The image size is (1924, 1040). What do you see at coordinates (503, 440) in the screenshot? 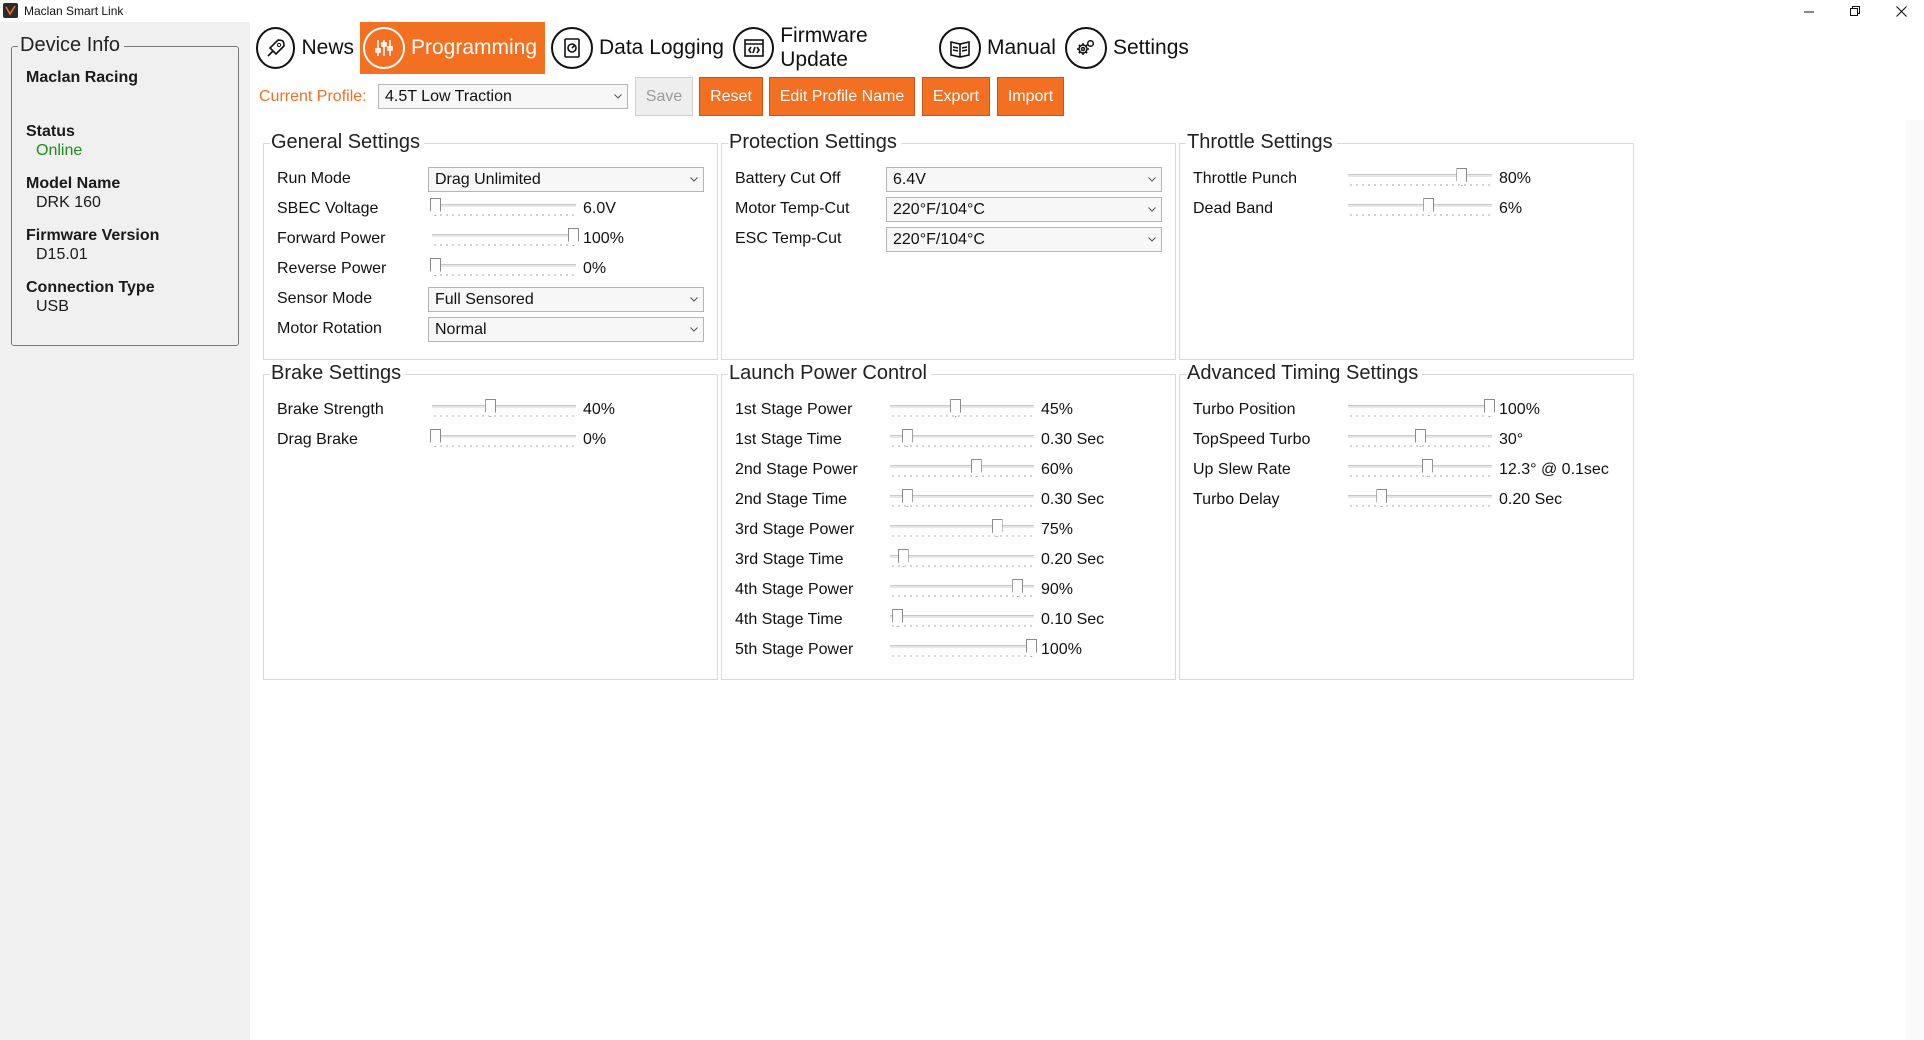
I see `drag-brake-slider` at bounding box center [503, 440].